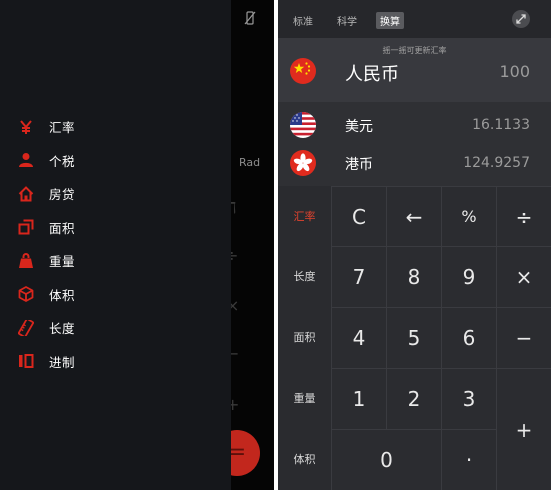 This screenshot has height=490, width=551. Describe the element at coordinates (358, 276) in the screenshot. I see `digit-7-button: 7` at that location.